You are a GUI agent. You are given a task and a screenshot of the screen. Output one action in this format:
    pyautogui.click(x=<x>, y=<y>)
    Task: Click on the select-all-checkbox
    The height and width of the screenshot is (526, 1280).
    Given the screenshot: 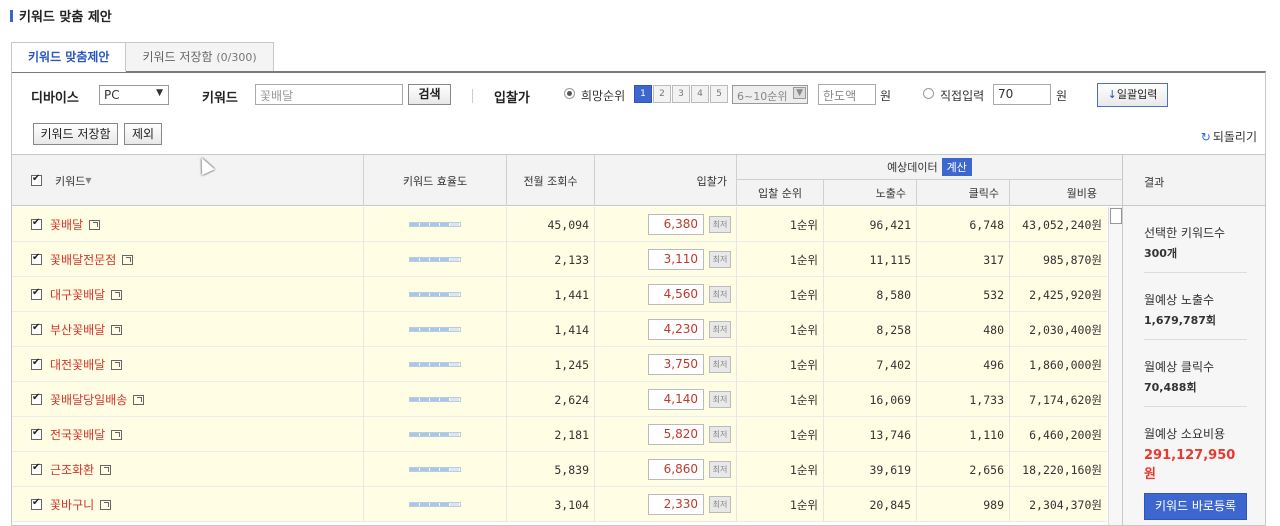 What is the action you would take?
    pyautogui.click(x=36, y=179)
    